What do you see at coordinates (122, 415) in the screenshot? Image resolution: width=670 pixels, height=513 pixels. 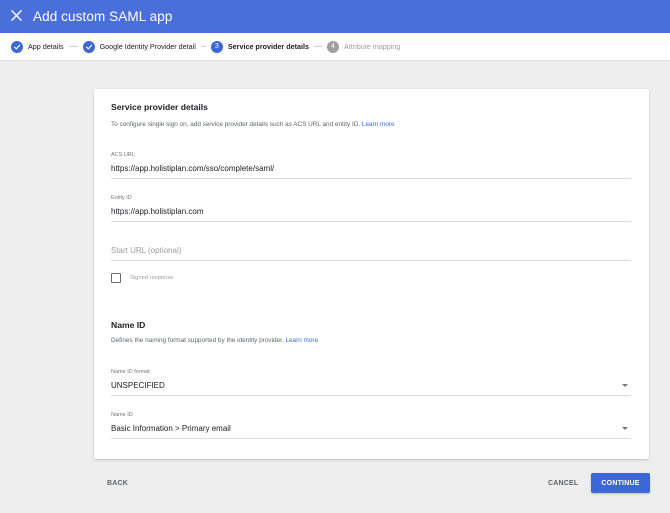 I see `field-label: Name ID` at bounding box center [122, 415].